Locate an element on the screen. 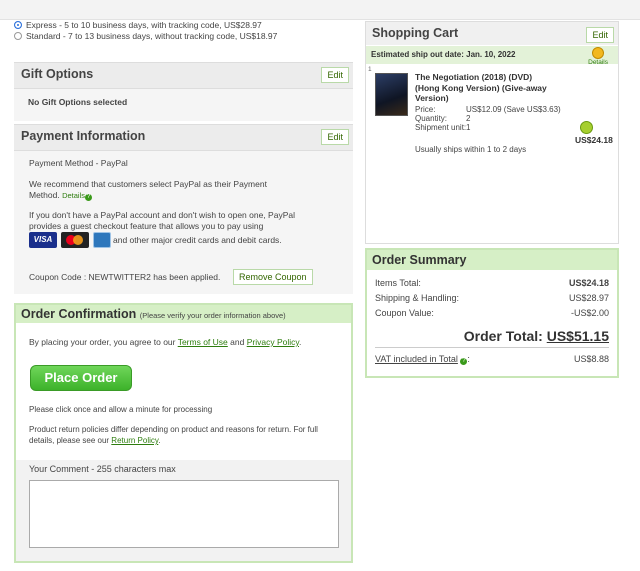 The height and width of the screenshot is (571, 640). browser-top-strip is located at coordinates (320, 10).